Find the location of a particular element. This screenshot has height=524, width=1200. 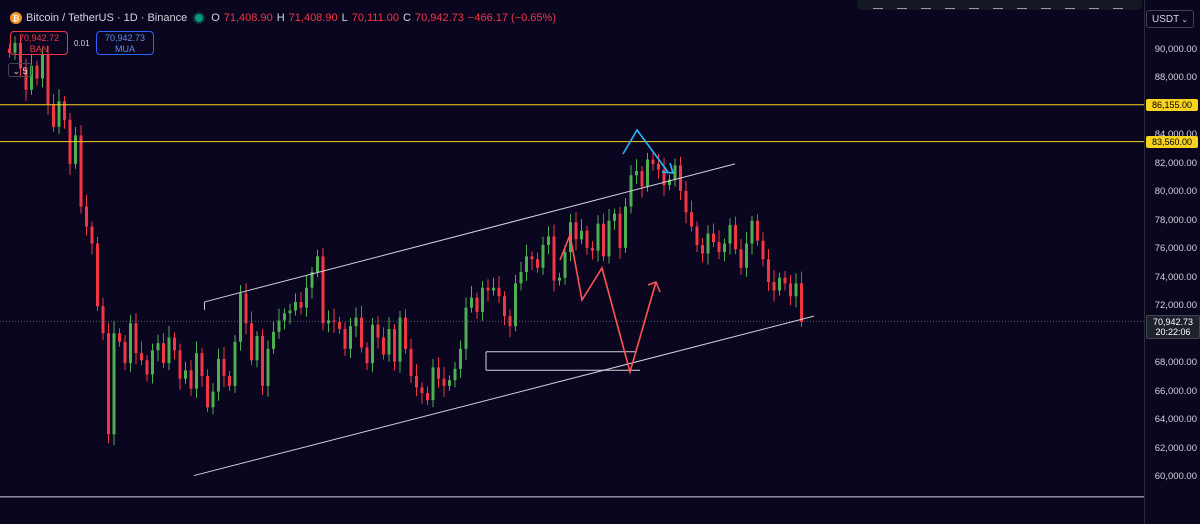

sell-price: 70,942.72 is located at coordinates (39, 38).